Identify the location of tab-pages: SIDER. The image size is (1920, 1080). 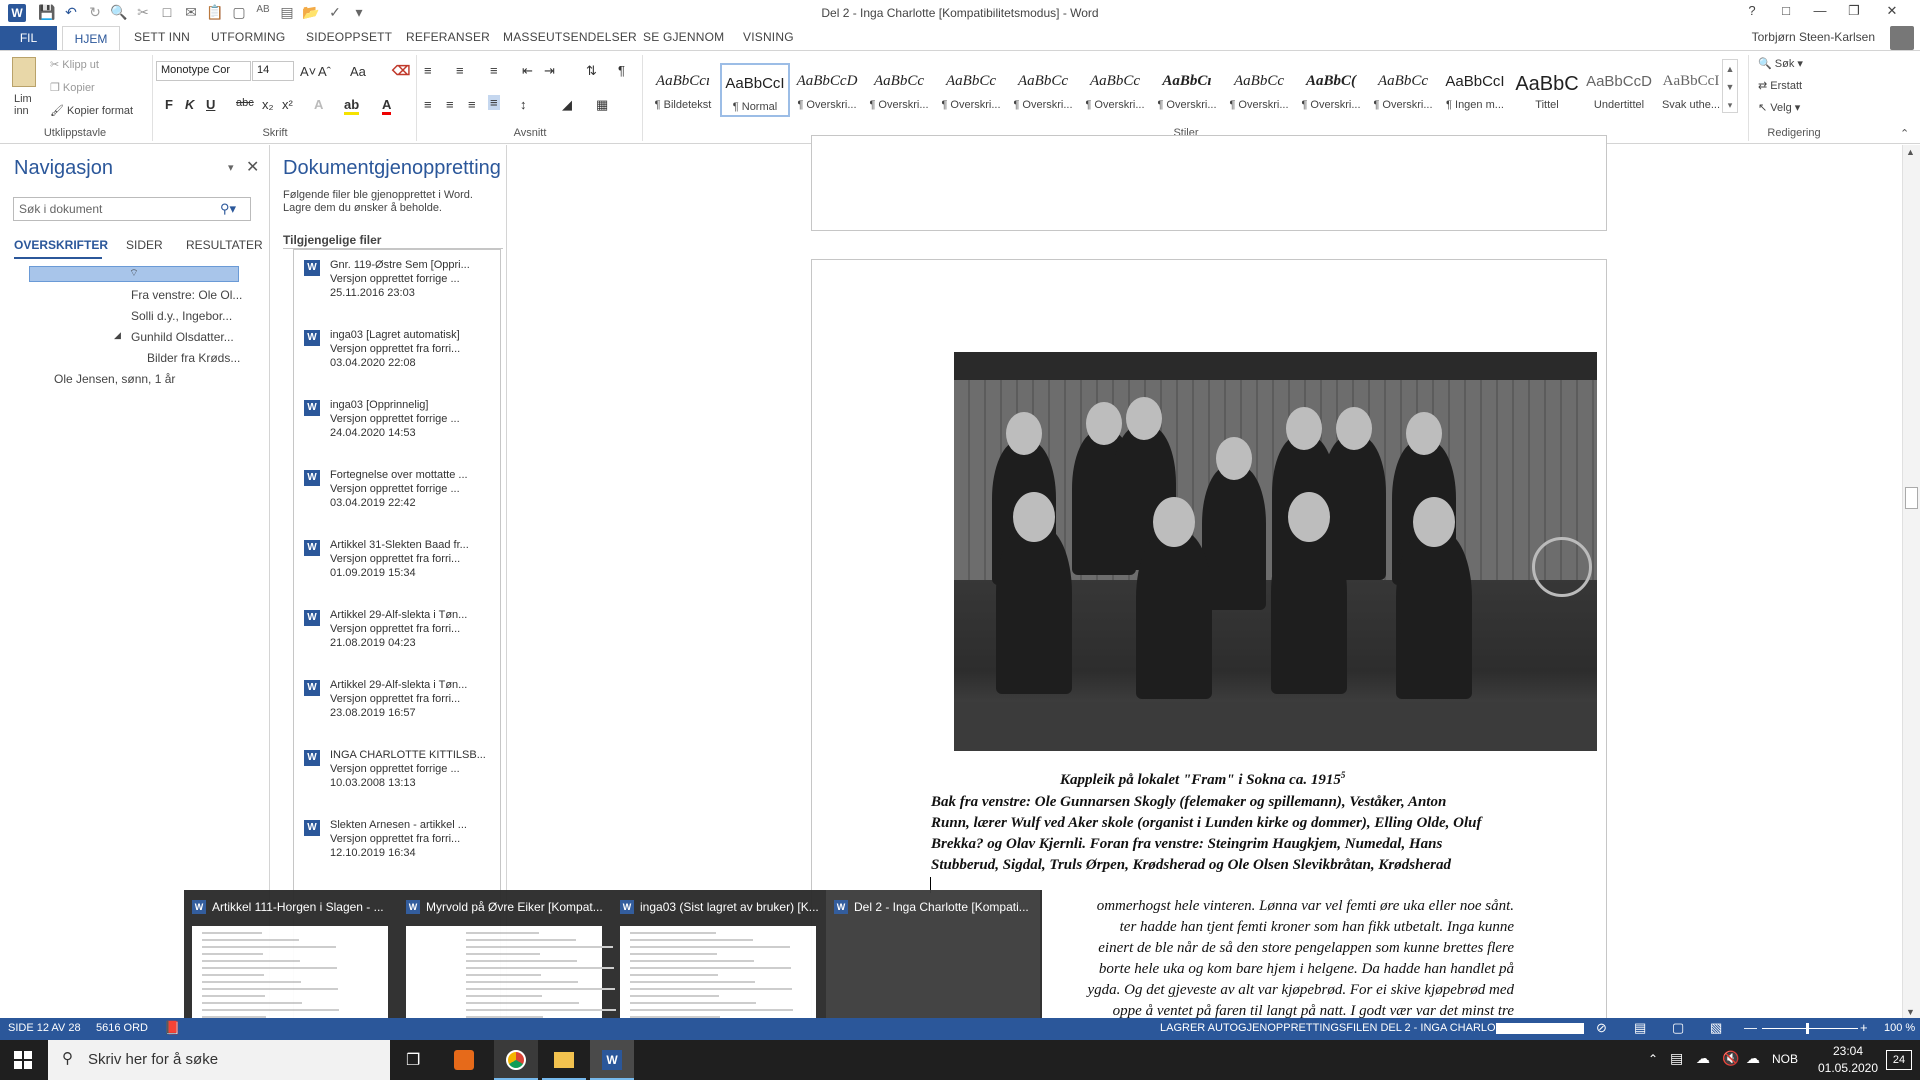
(144, 245).